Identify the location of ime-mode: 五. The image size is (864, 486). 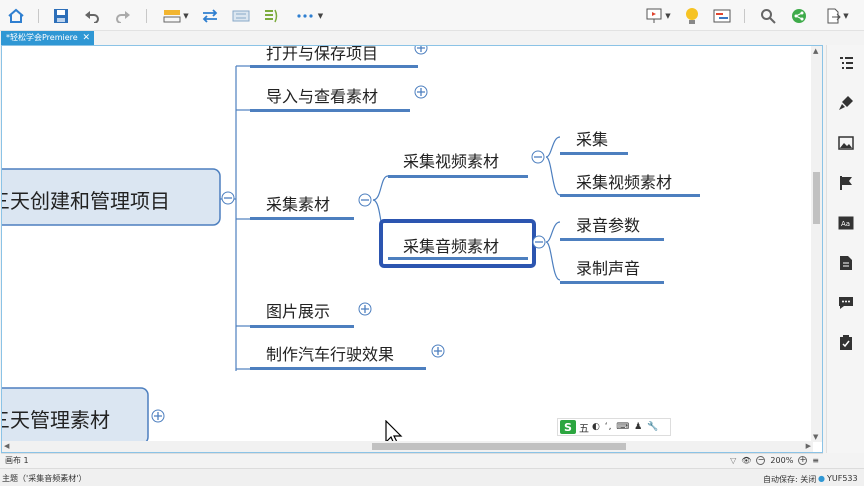
(584, 427).